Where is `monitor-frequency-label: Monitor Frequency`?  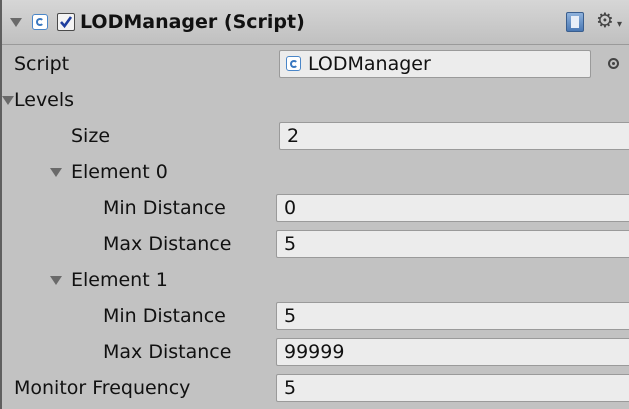
monitor-frequency-label: Monitor Frequency is located at coordinates (102, 388).